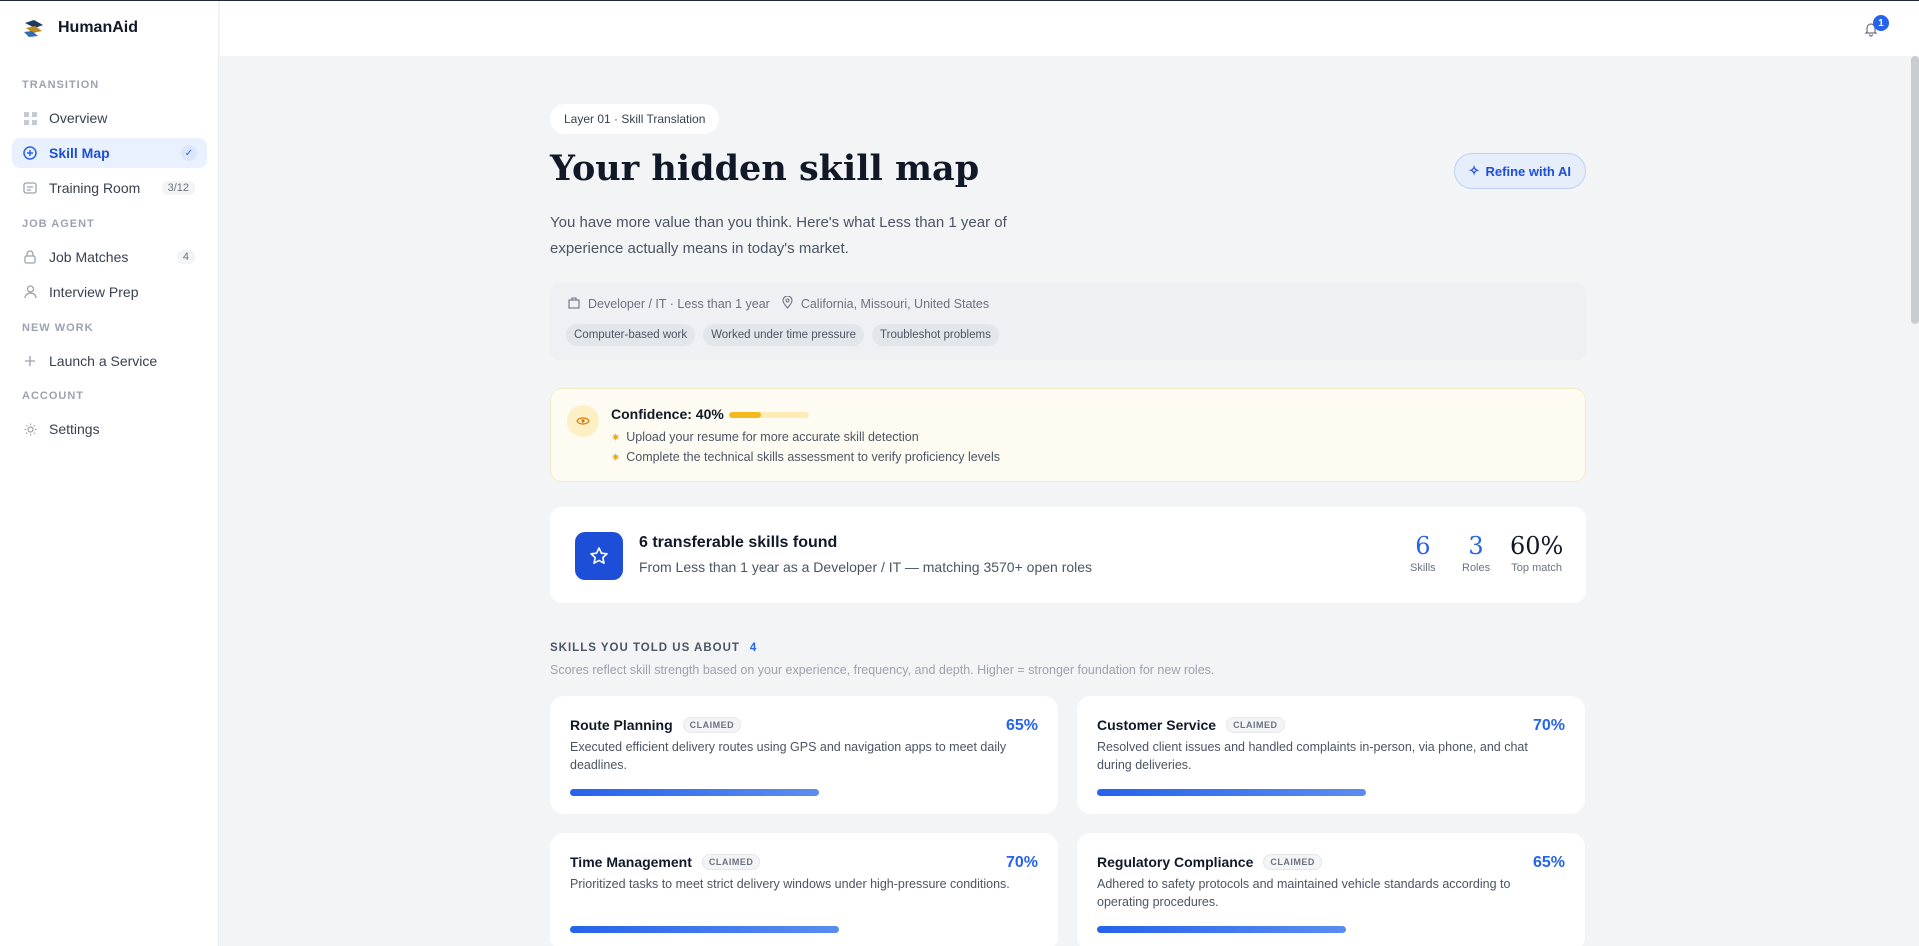 The width and height of the screenshot is (1919, 946). Describe the element at coordinates (94, 292) in the screenshot. I see `sidebar-item-label: Interview Prep` at that location.